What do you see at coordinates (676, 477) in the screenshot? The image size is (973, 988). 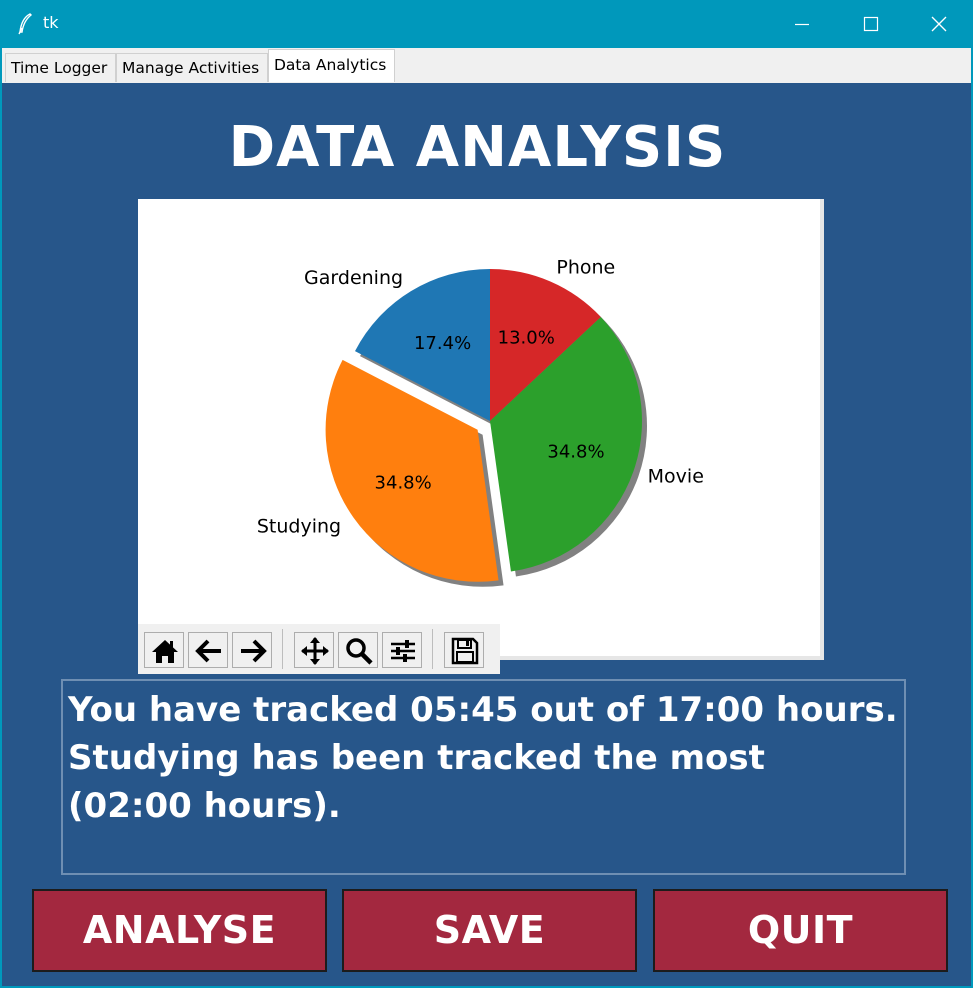 I see `pie-category-label: Movie` at bounding box center [676, 477].